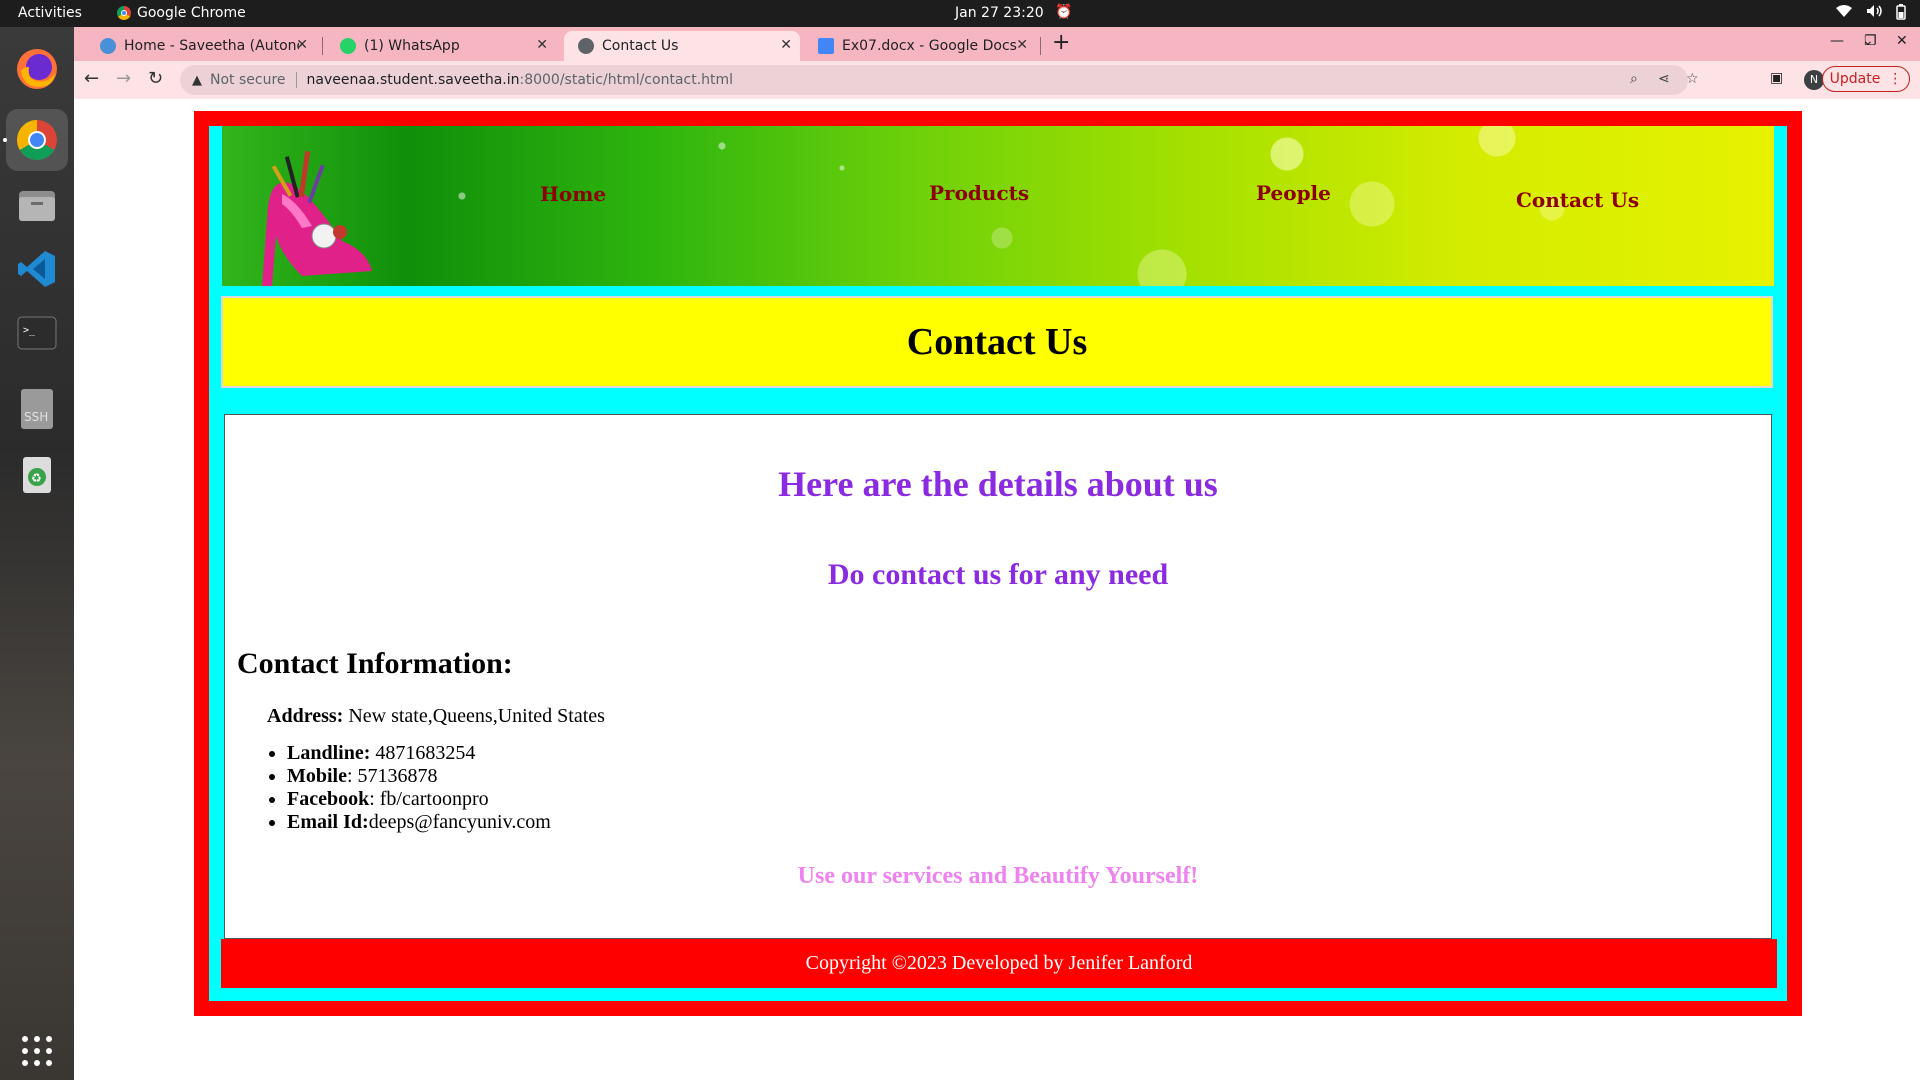  Describe the element at coordinates (1901, 14) in the screenshot. I see `battery-icon` at that location.